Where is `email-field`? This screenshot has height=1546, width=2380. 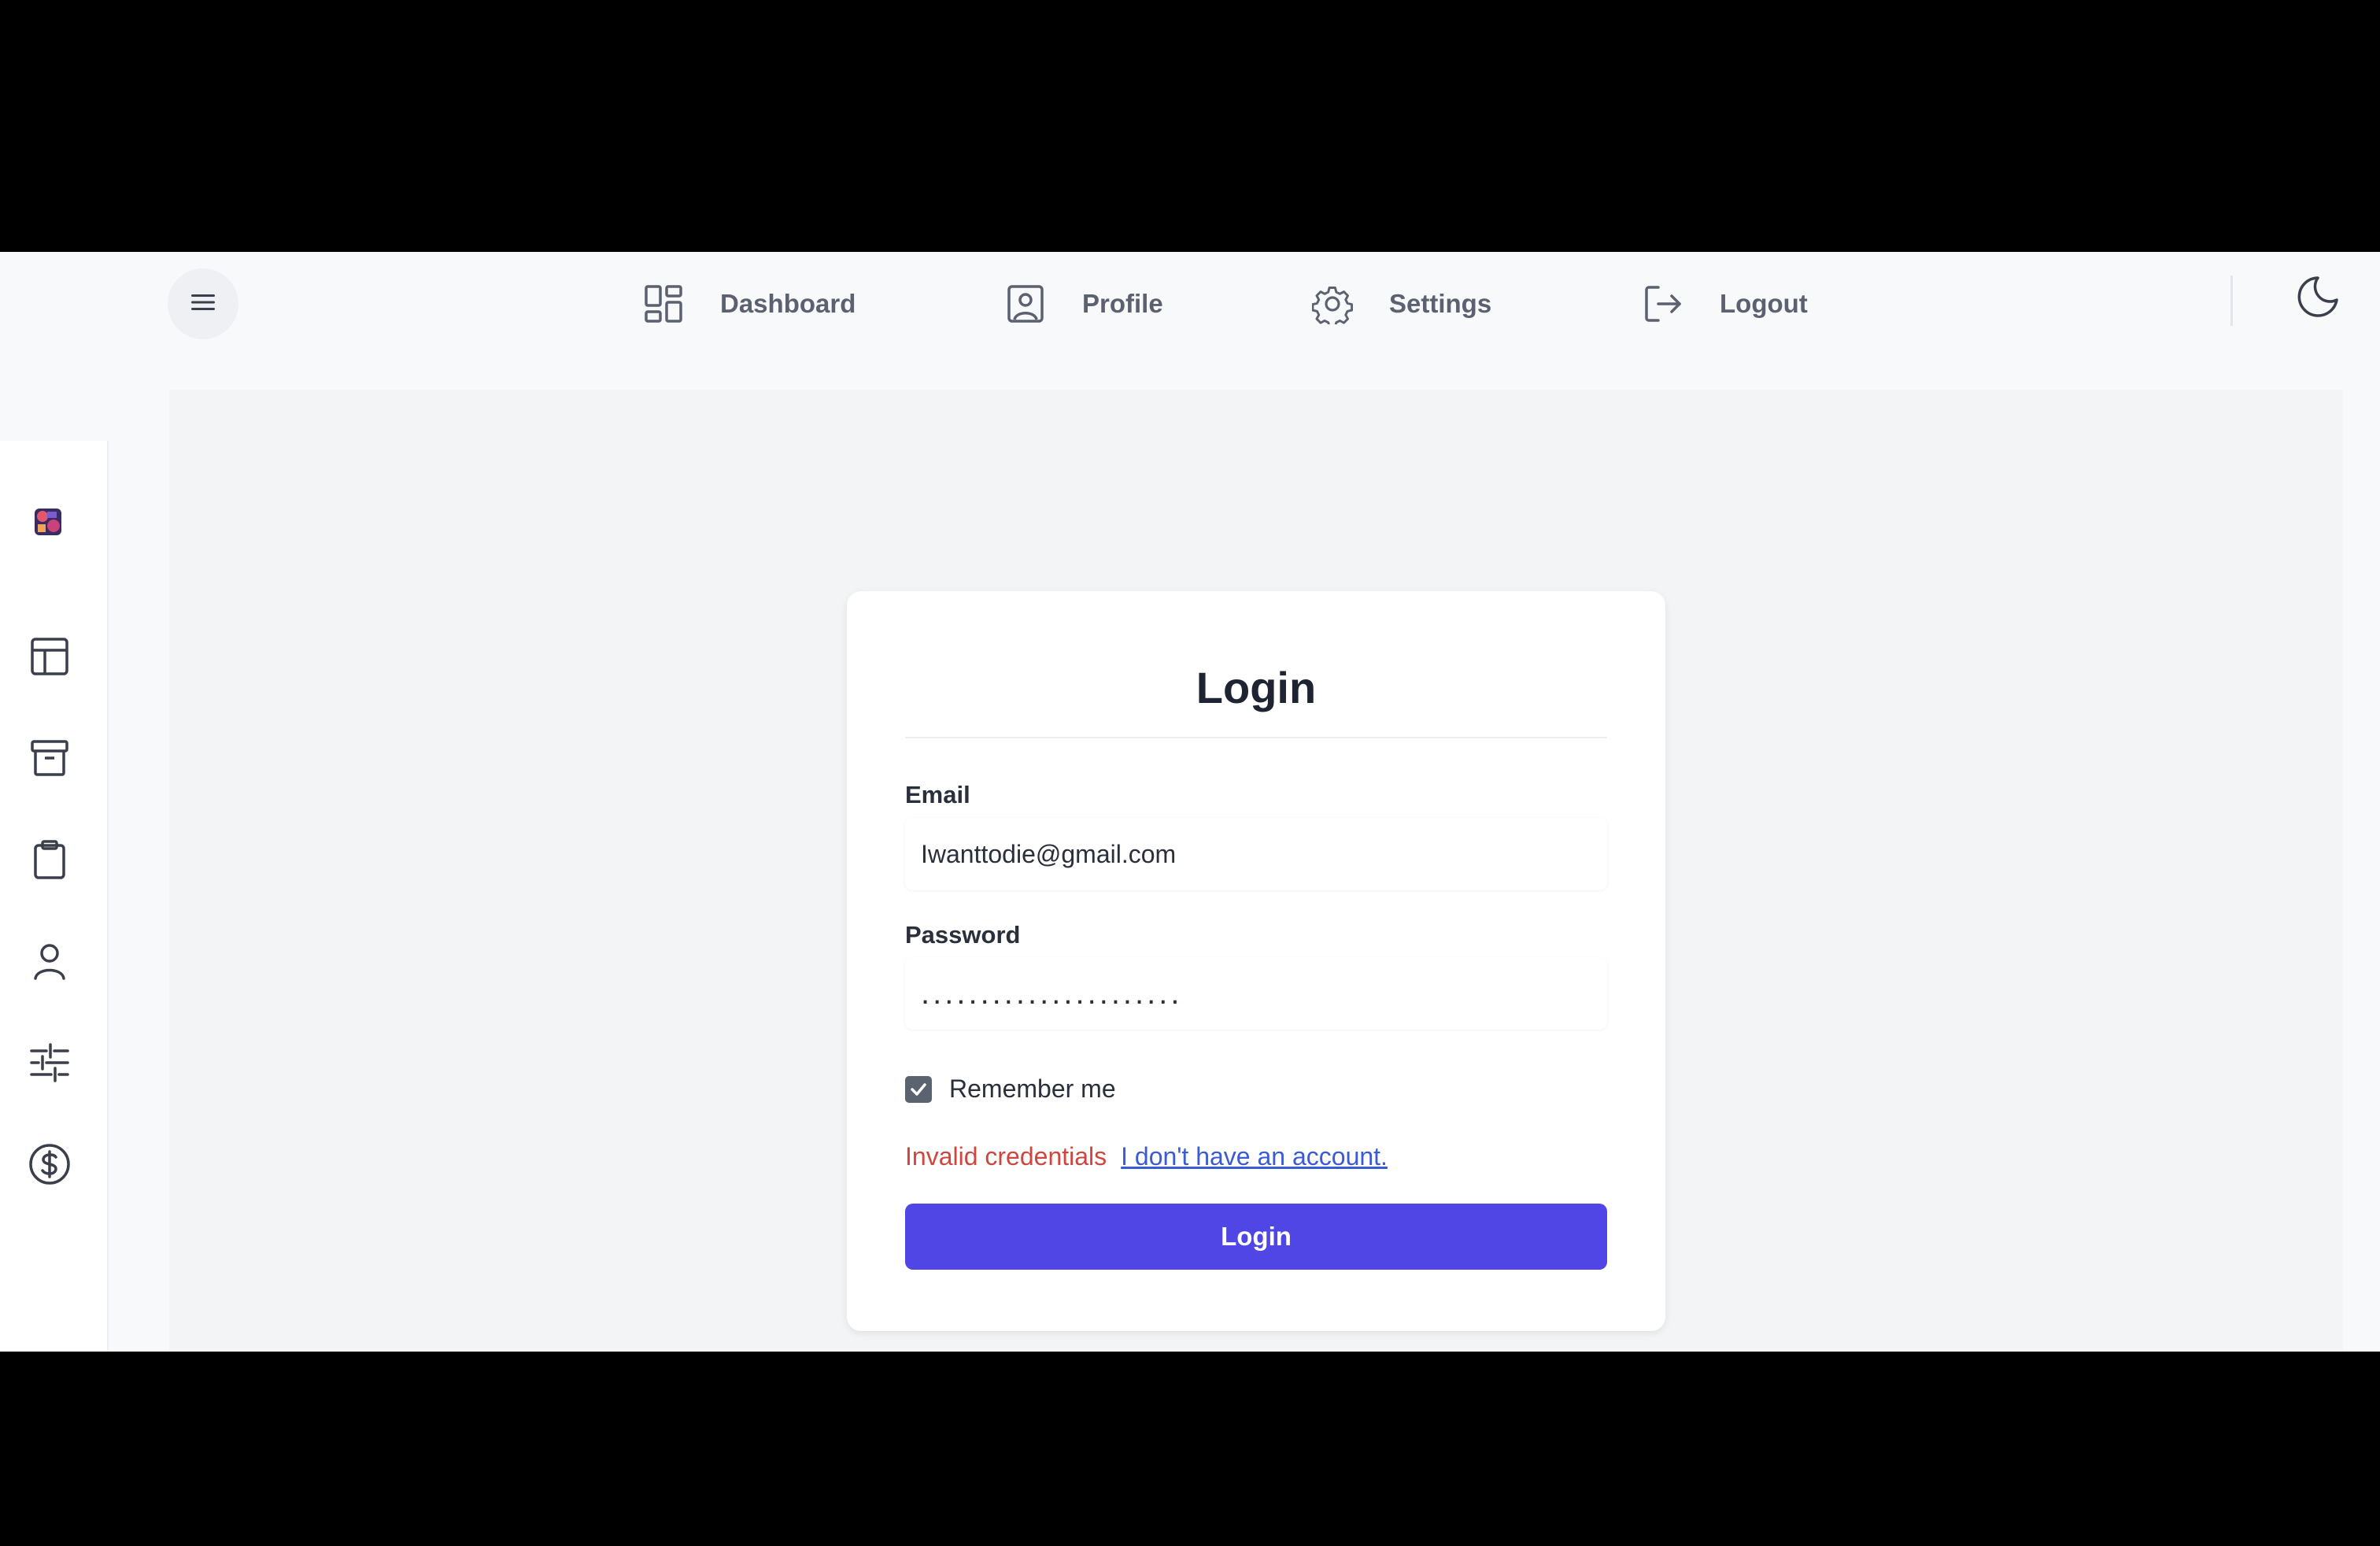 email-field is located at coordinates (1256, 854).